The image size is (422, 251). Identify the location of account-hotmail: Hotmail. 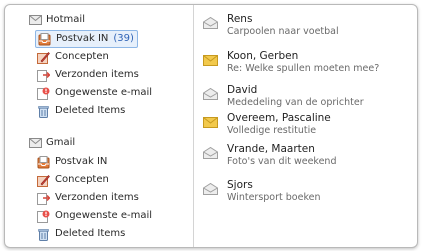
(57, 20).